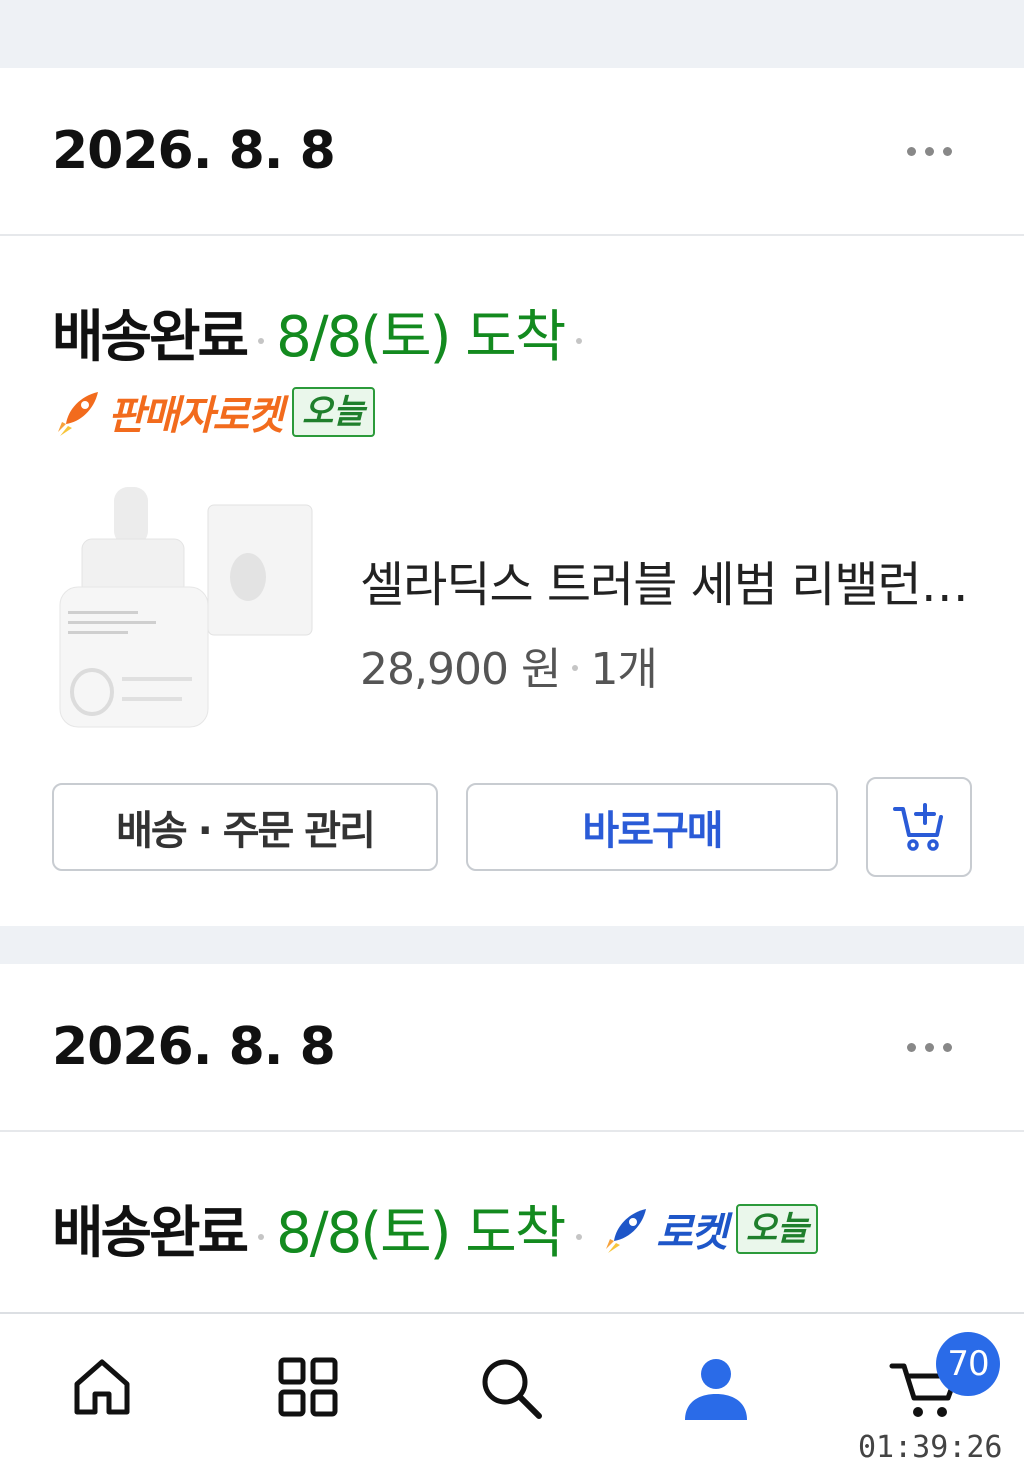 The image size is (1024, 1478). I want to click on seller-rocket-badge: 판매자로켓, so click(168, 412).